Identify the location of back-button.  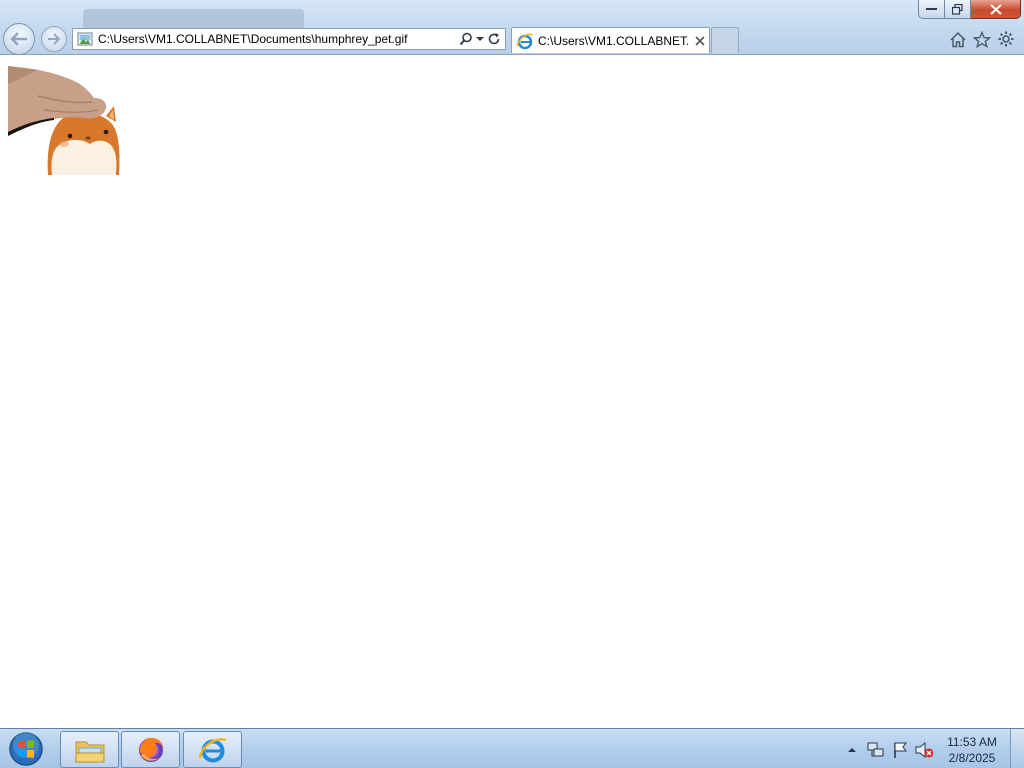
(19, 39).